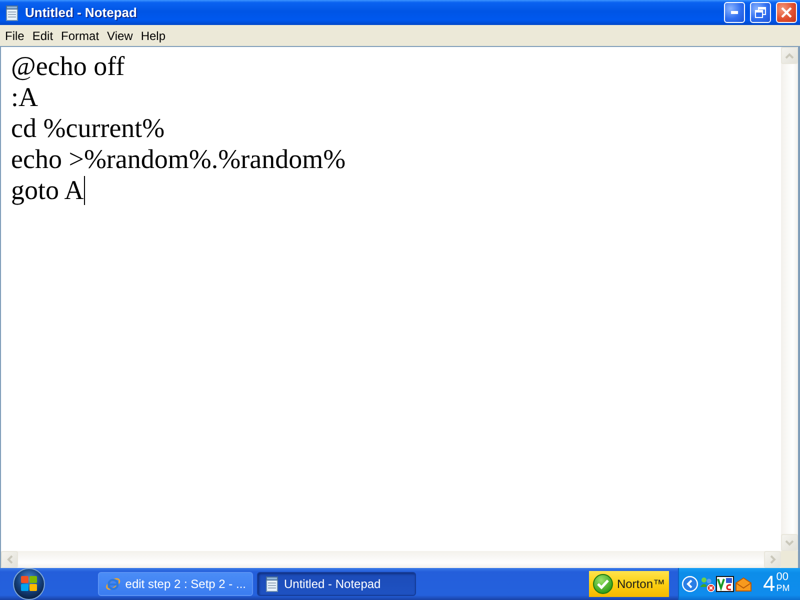  Describe the element at coordinates (603, 584) in the screenshot. I see `checkmark-icon` at that location.